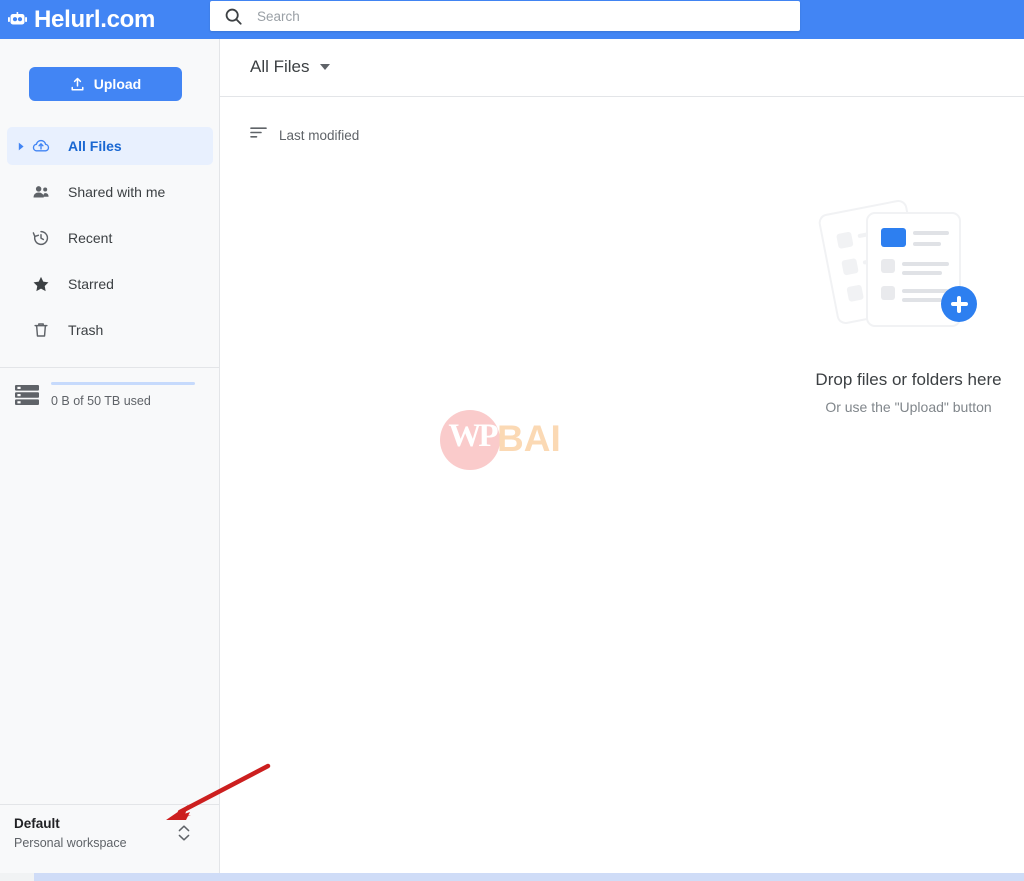  I want to click on workspace-switcher: Default Personal workspace, so click(109, 833).